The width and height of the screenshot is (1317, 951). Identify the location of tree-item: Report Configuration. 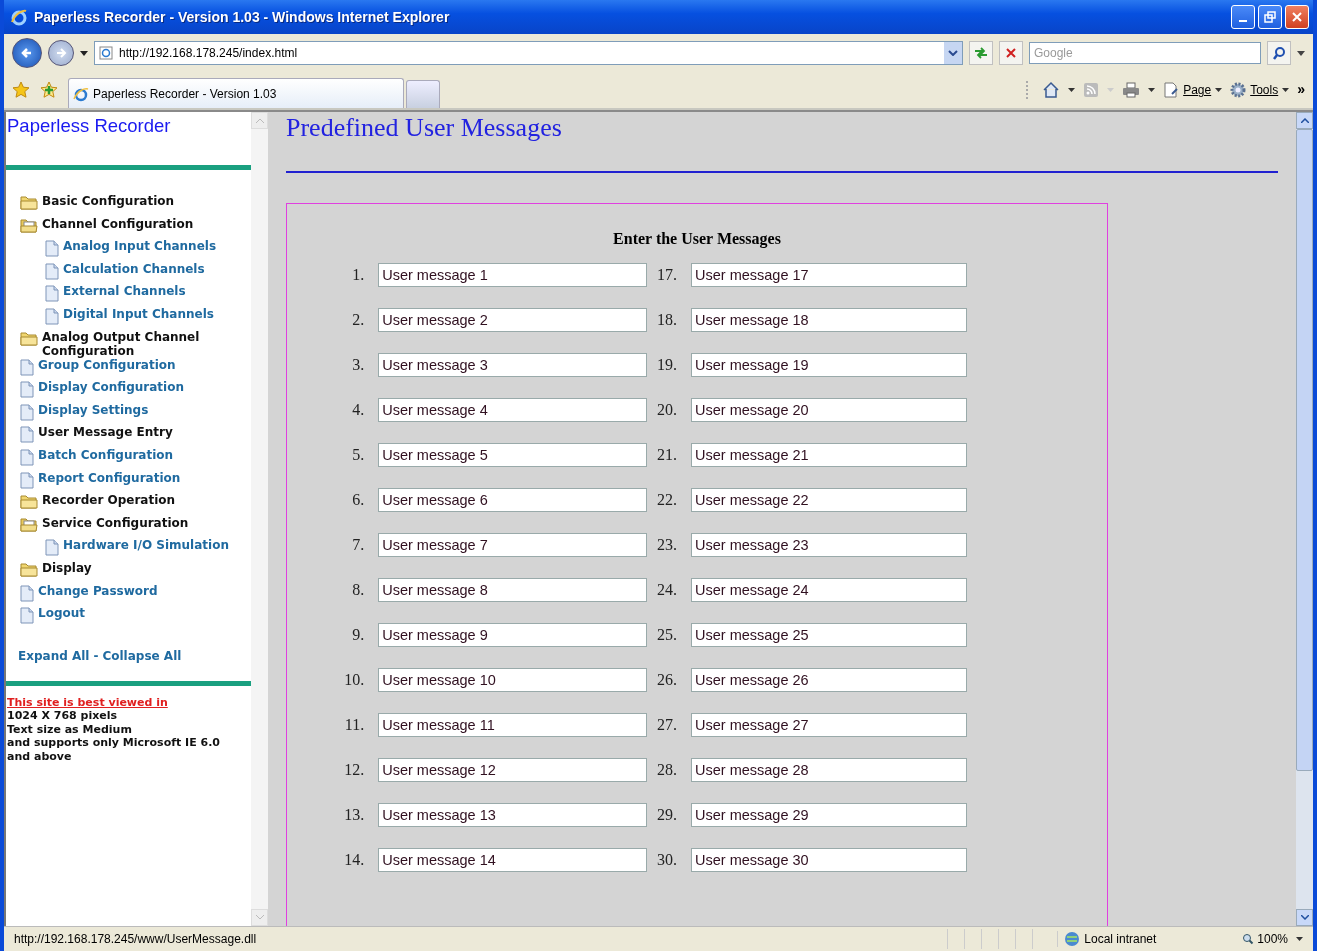
(109, 477).